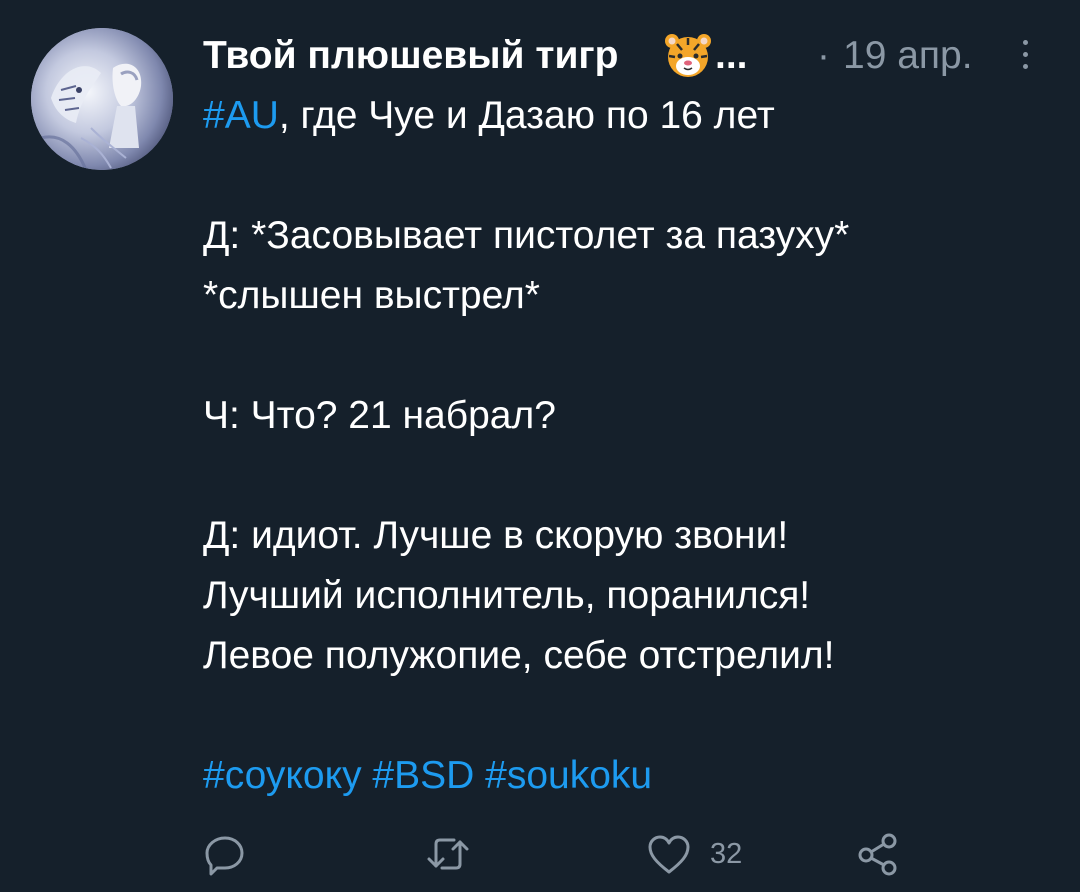 Image resolution: width=1080 pixels, height=892 pixels. I want to click on share-icon, so click(877, 854).